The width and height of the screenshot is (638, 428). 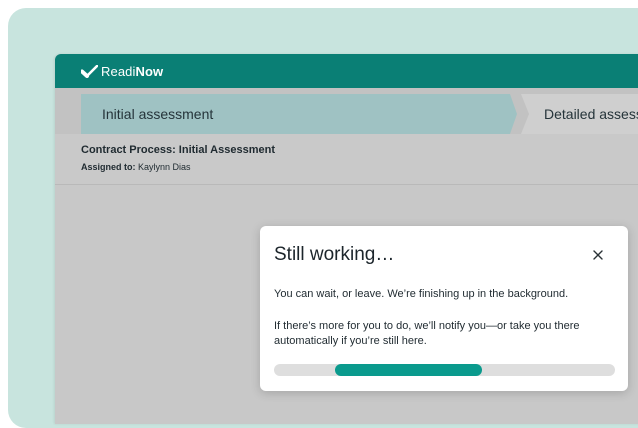 I want to click on readinow-logo: Readi Now, so click(x=122, y=71).